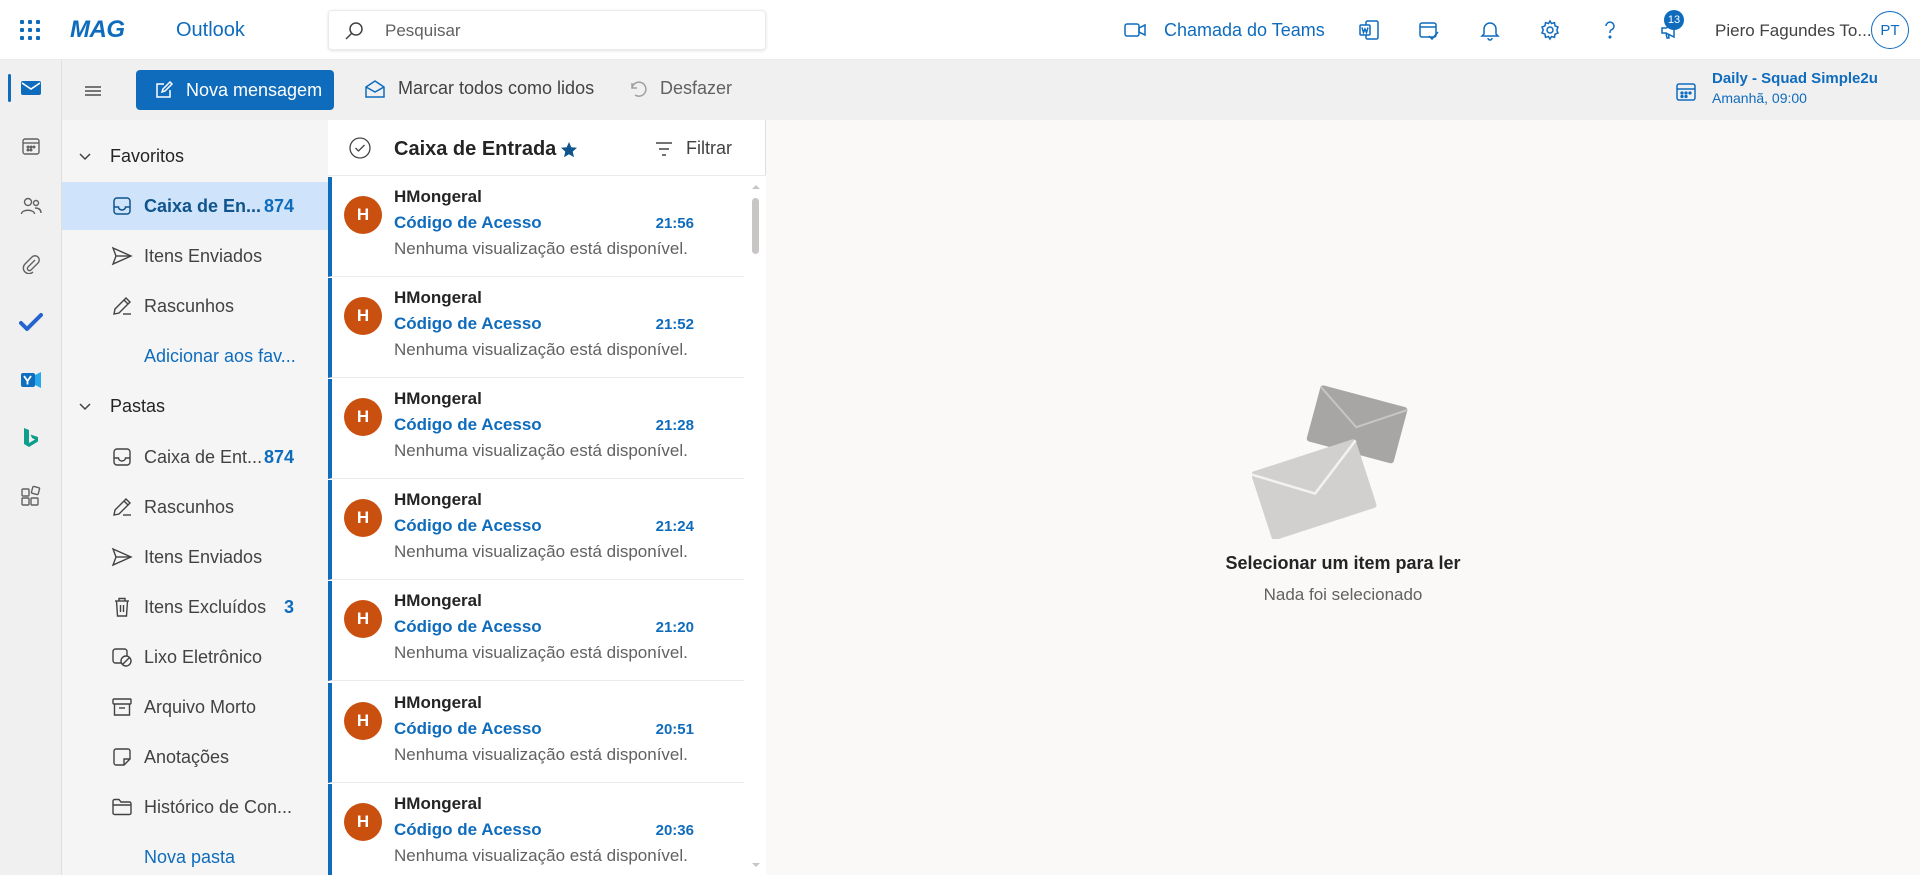 The image size is (1920, 875). What do you see at coordinates (31, 322) in the screenshot?
I see `rail-todo-icon` at bounding box center [31, 322].